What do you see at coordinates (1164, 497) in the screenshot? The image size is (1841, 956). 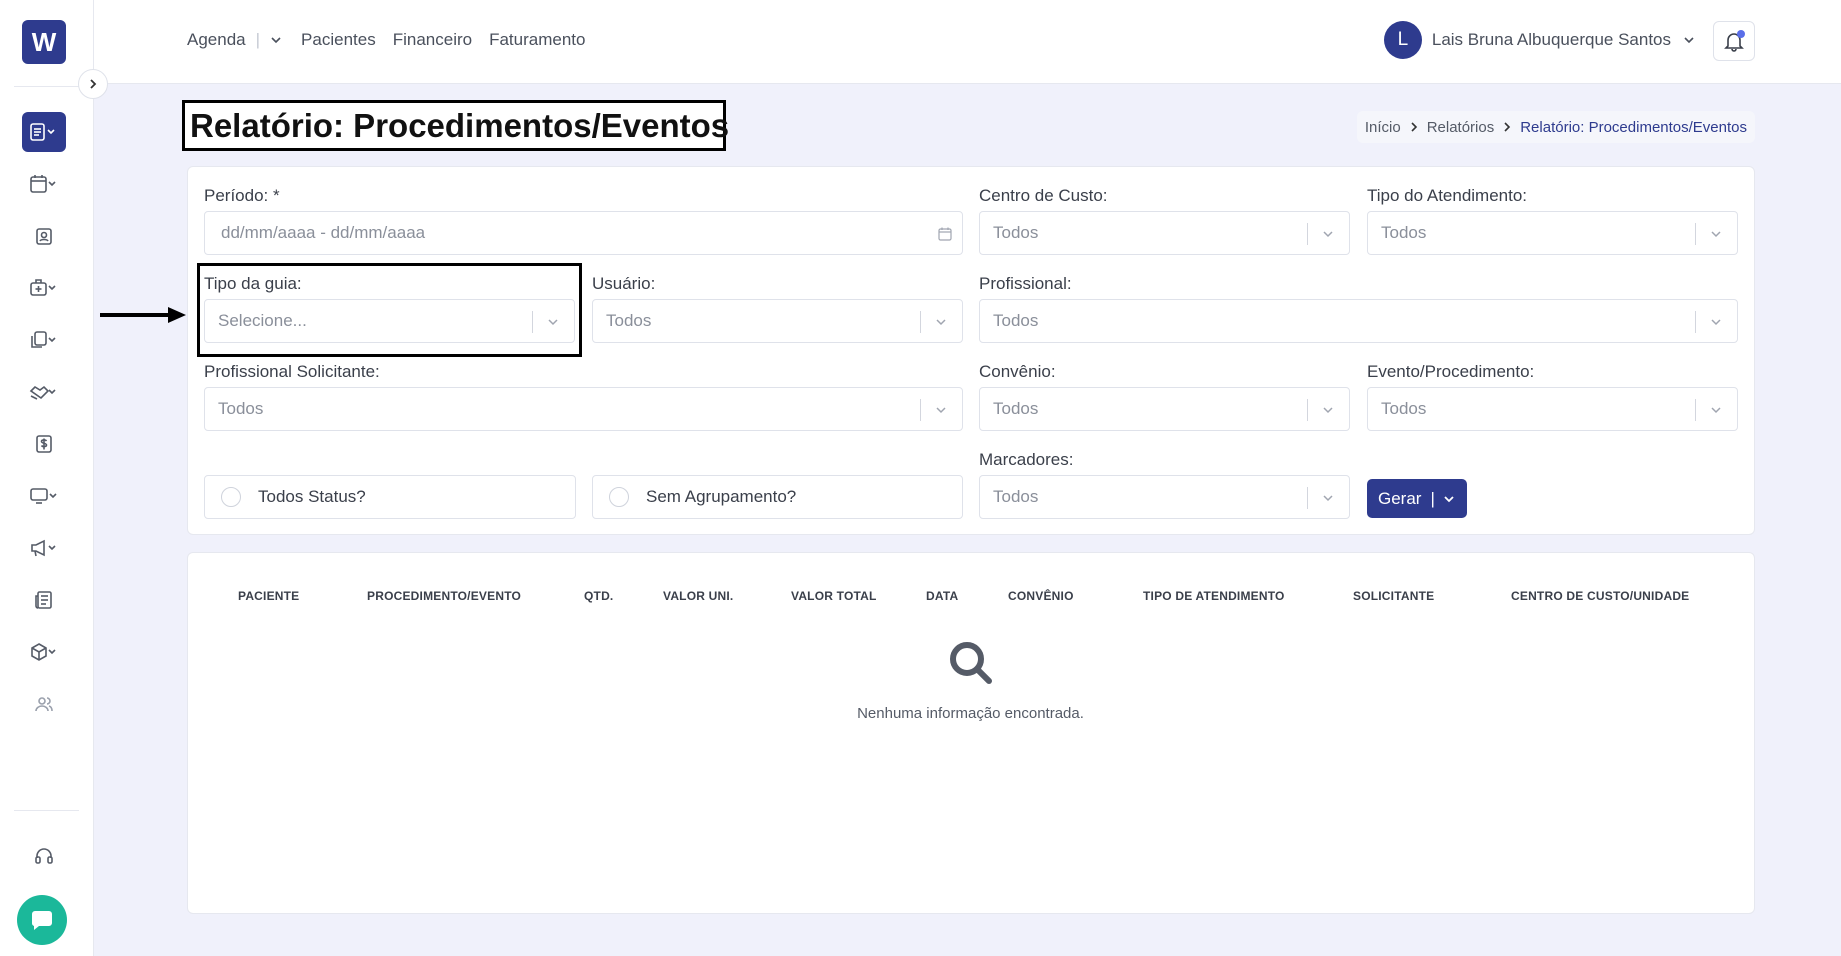 I see `marcadores-select: Todos` at bounding box center [1164, 497].